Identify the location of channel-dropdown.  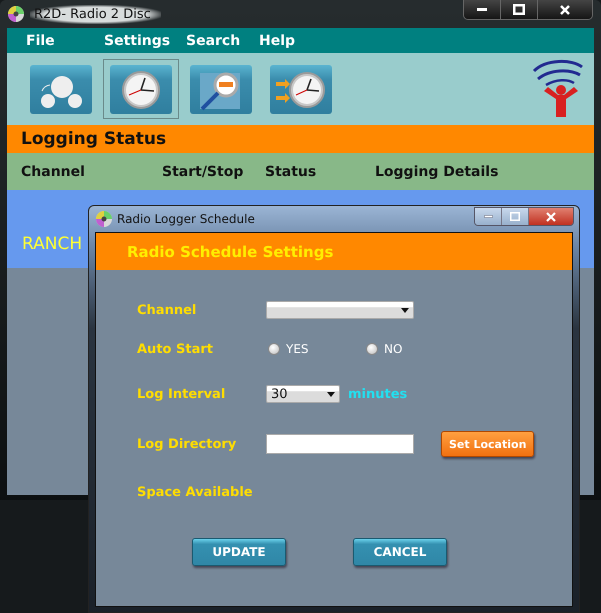
(340, 310).